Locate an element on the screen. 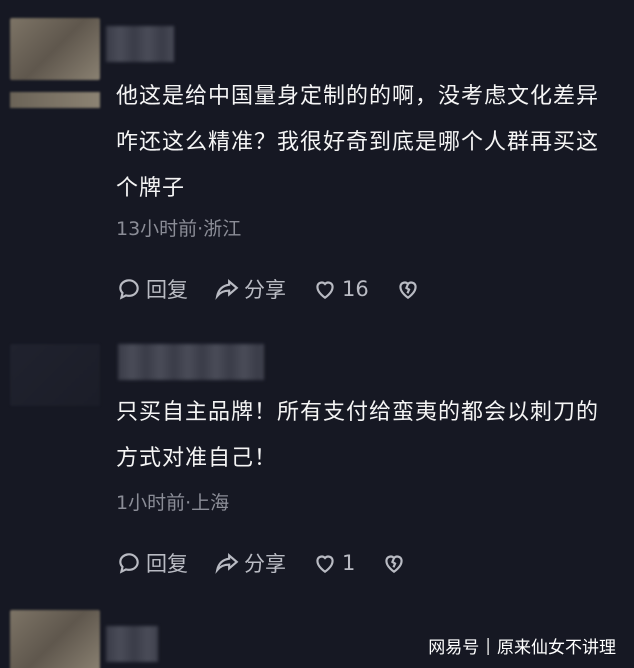 The height and width of the screenshot is (668, 634). avatar-strip is located at coordinates (55, 100).